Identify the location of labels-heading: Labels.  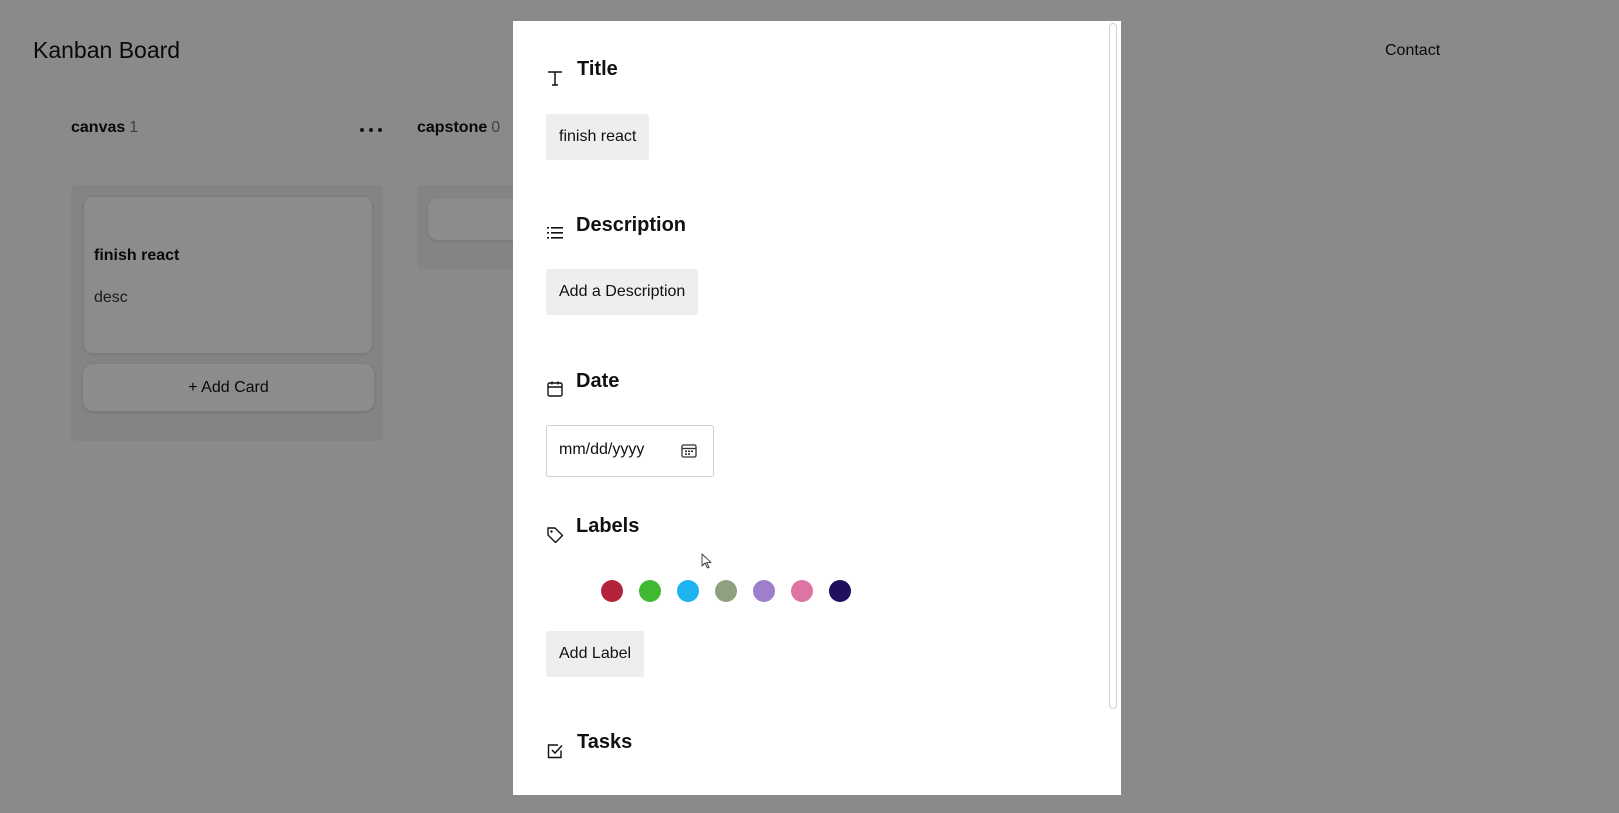
(608, 526).